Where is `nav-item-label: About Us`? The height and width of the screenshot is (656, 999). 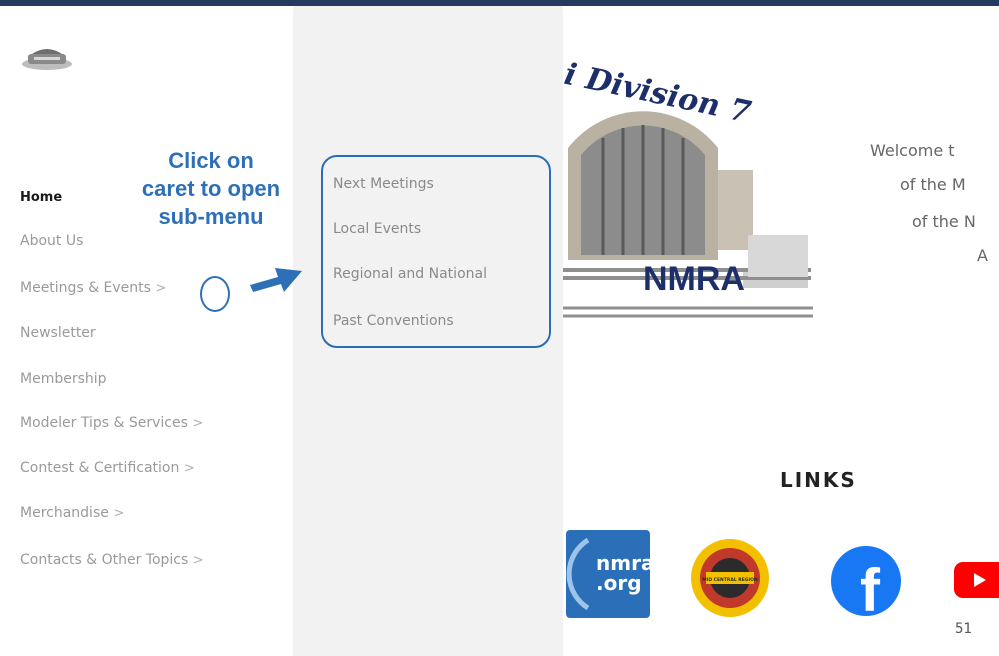 nav-item-label: About Us is located at coordinates (52, 241).